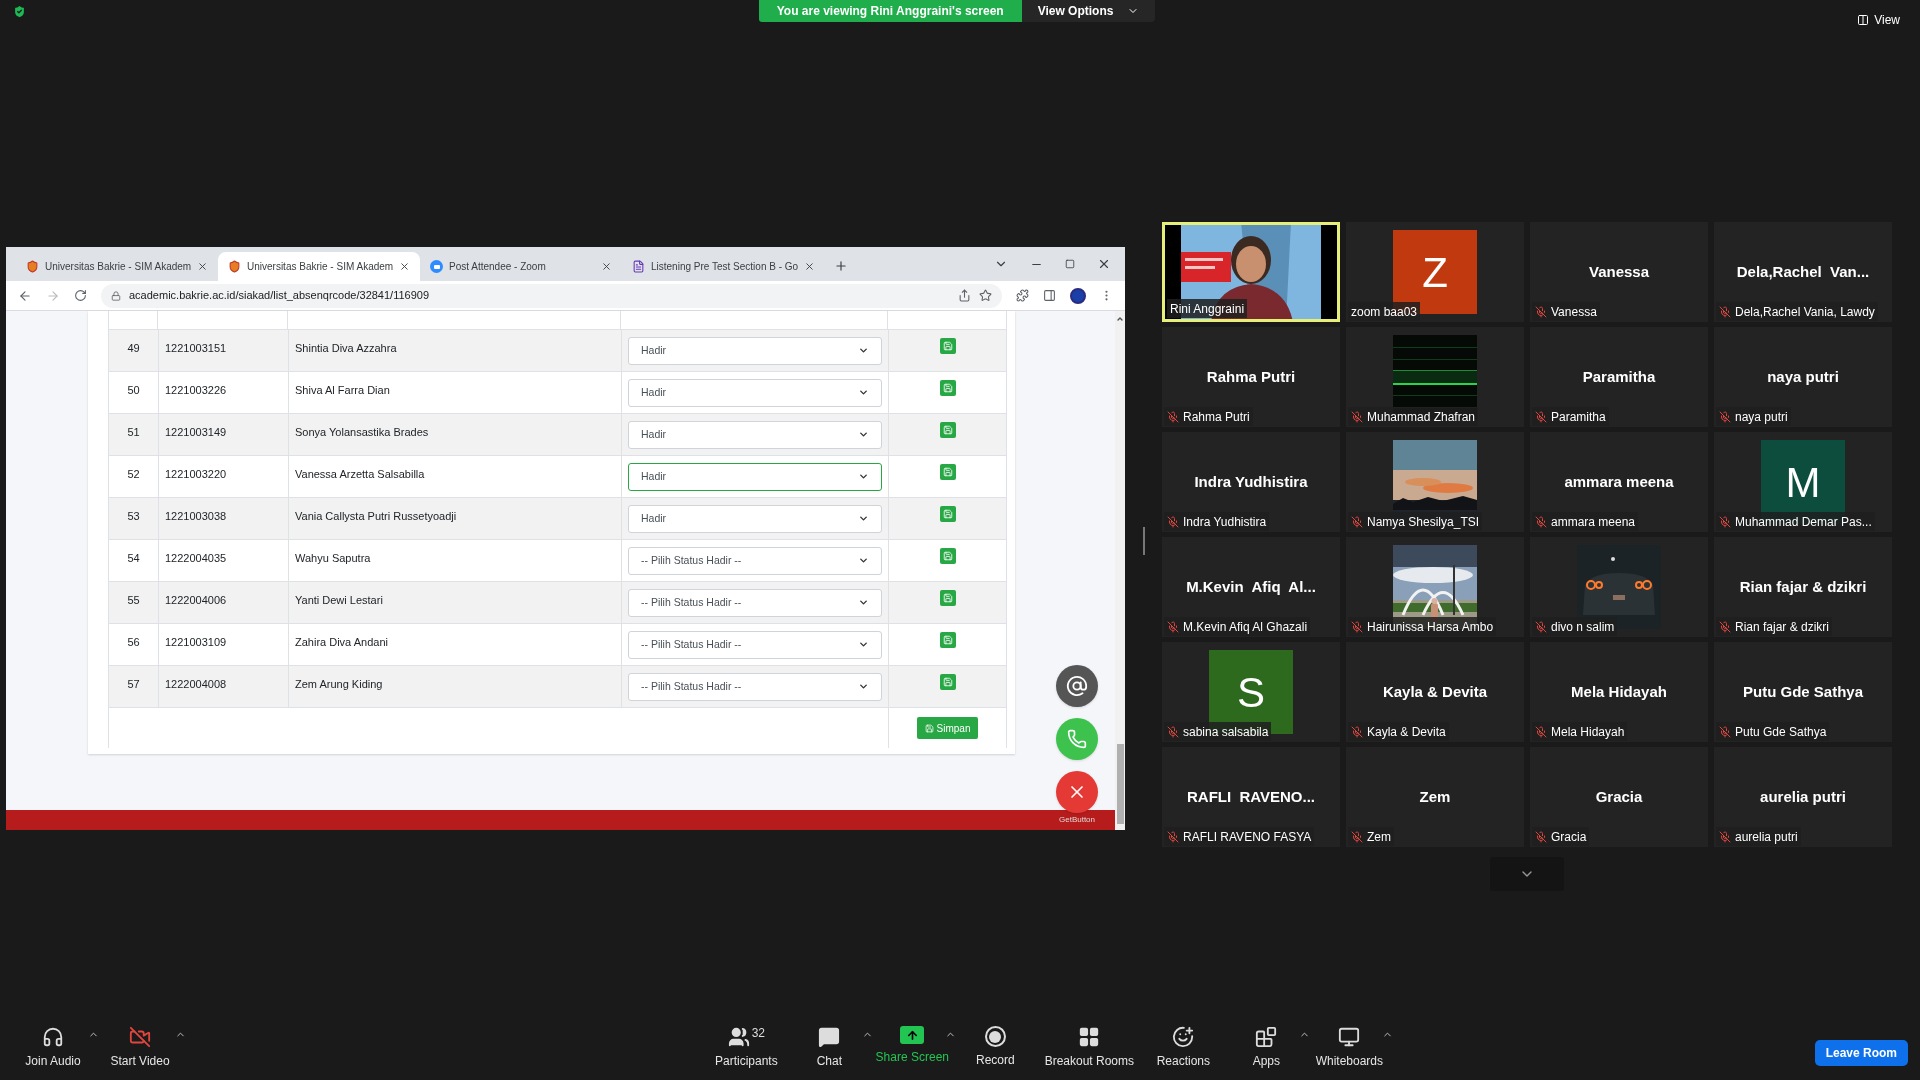 The image size is (1920, 1080). What do you see at coordinates (1803, 797) in the screenshot?
I see `video-tile: aurelia putri aurelia putri` at bounding box center [1803, 797].